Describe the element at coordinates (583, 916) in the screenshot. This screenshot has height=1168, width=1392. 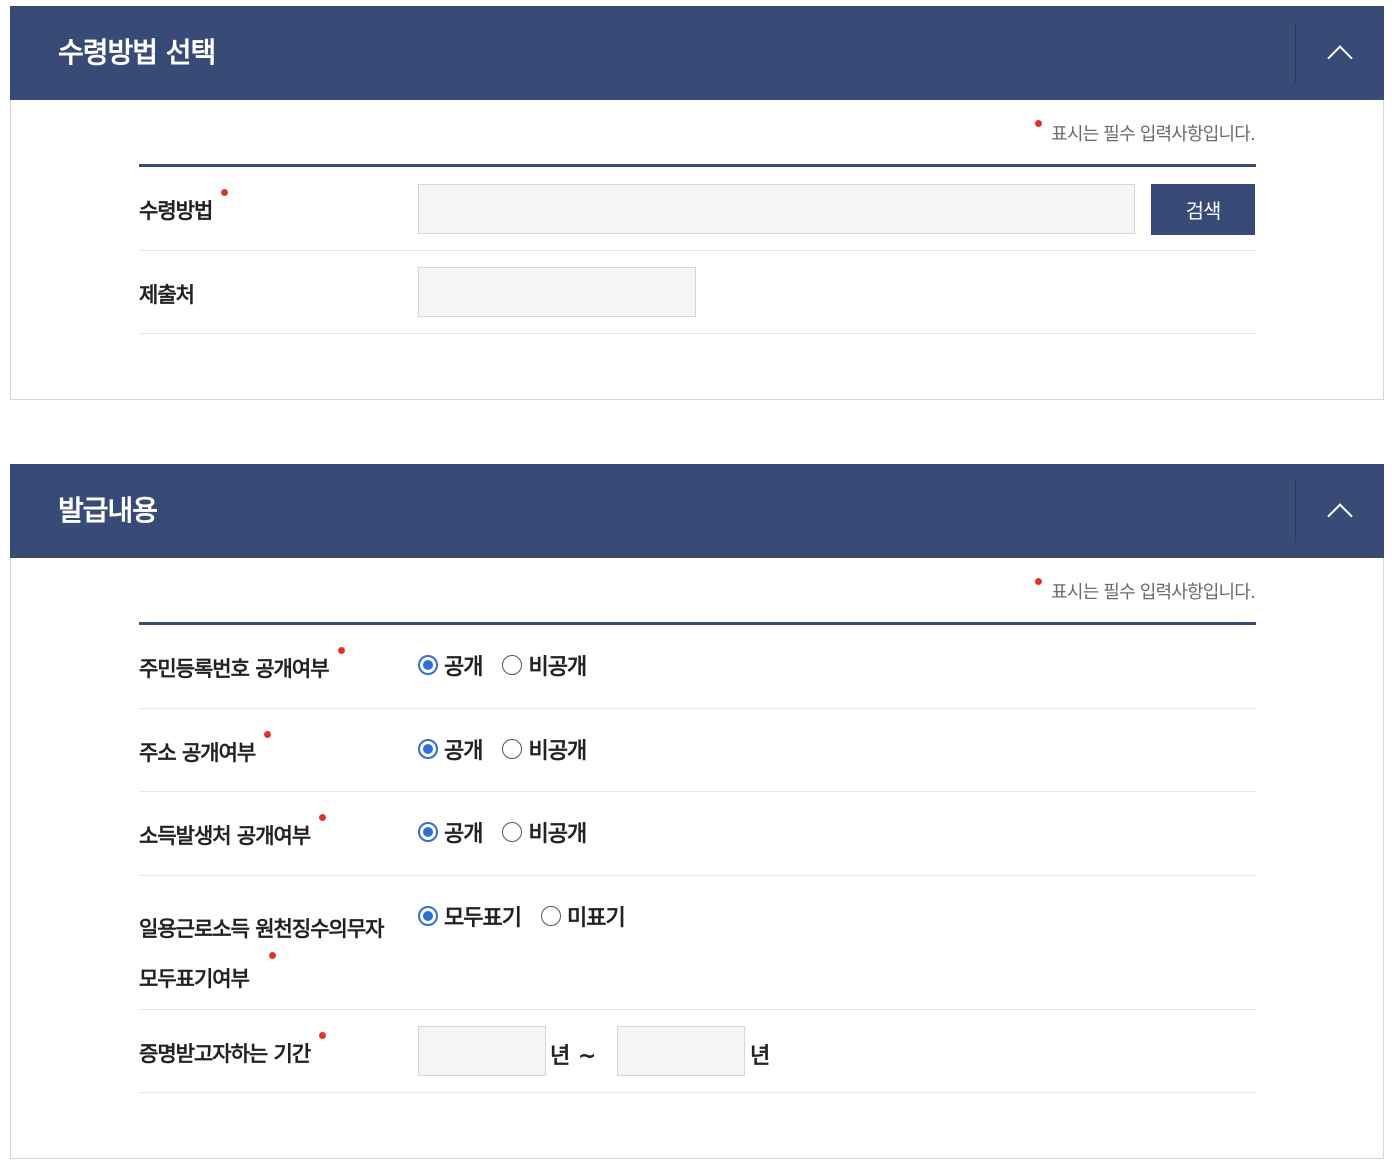
I see `radio-option-unmarked: 미표기` at that location.